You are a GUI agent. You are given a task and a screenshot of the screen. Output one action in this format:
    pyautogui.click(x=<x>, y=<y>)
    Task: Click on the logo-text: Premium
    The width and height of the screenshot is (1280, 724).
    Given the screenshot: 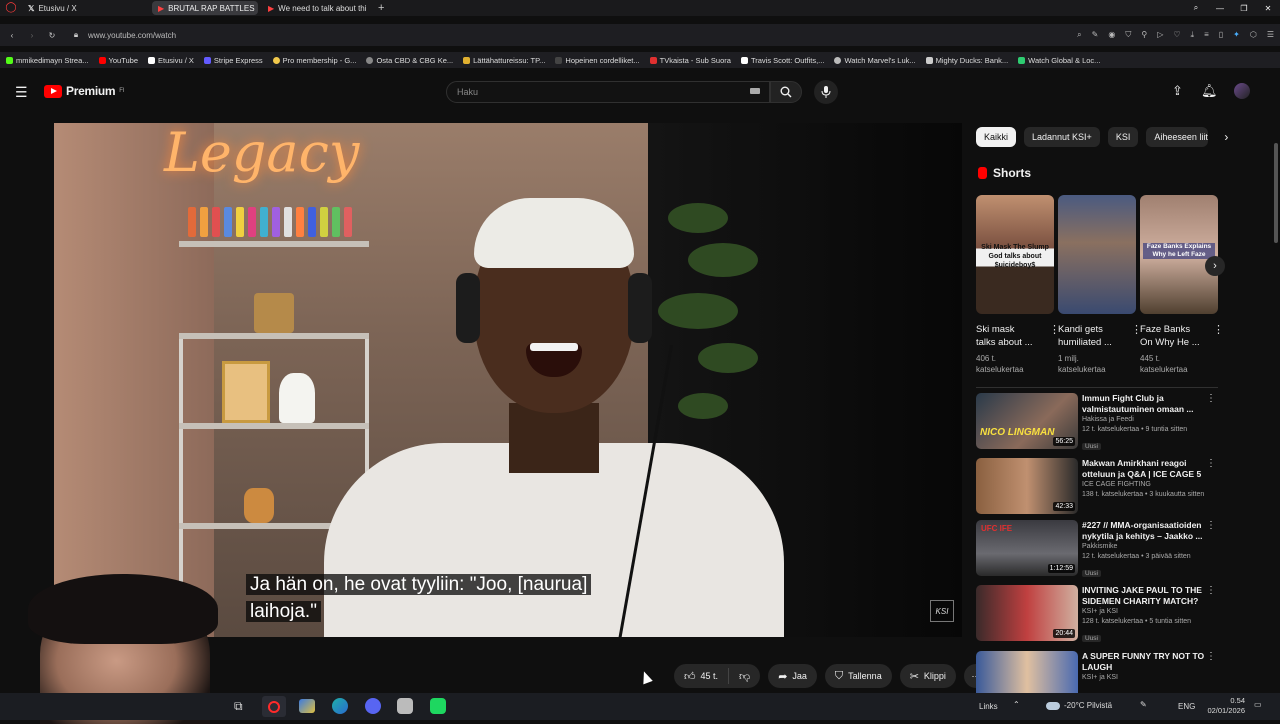 What is the action you would take?
    pyautogui.click(x=91, y=91)
    